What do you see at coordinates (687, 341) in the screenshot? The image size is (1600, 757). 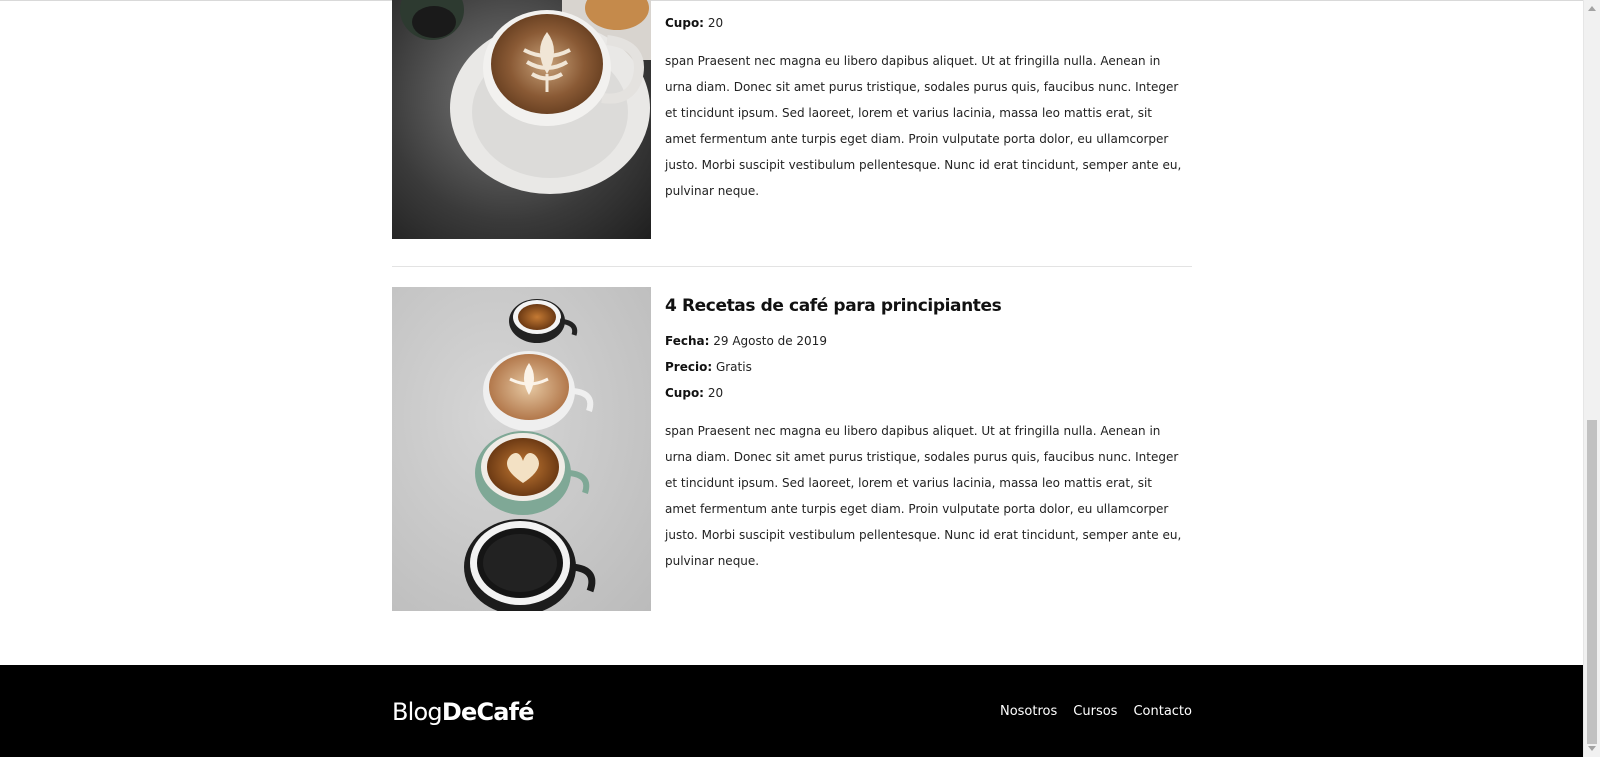 I see `fecha-label: Fecha:` at bounding box center [687, 341].